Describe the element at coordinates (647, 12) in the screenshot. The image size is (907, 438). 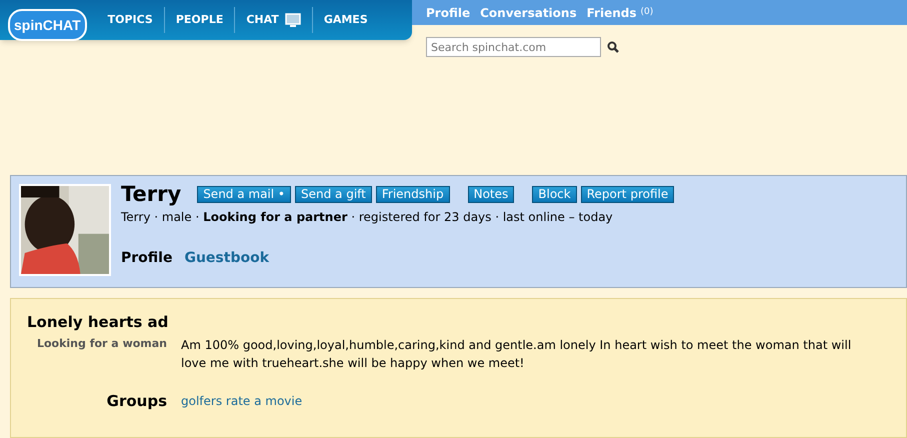
I see `friends-count: (0)` at that location.